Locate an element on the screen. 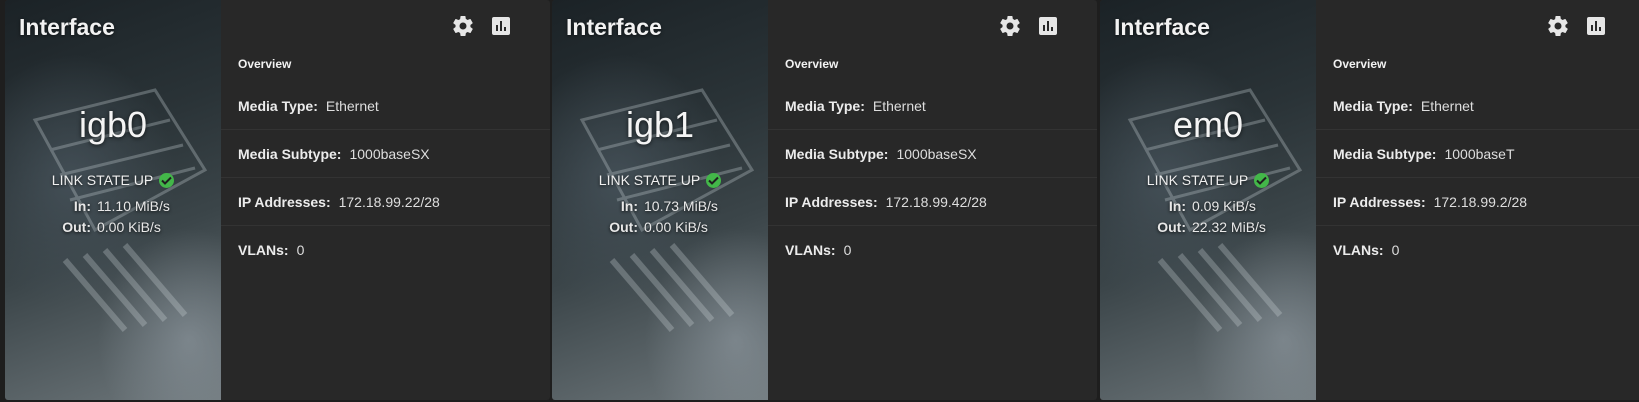  interface-name: igb0 is located at coordinates (113, 124).